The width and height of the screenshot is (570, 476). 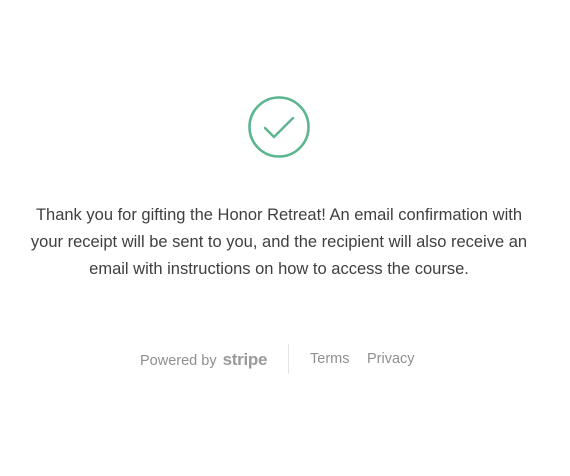 What do you see at coordinates (245, 359) in the screenshot?
I see `stripe-logo: stripe` at bounding box center [245, 359].